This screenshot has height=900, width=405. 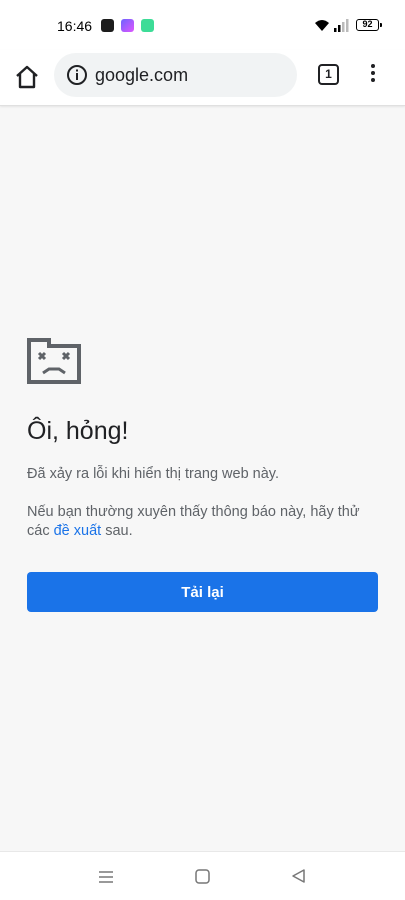 I want to click on browser-toolbar: google.com 1, so click(x=202, y=78).